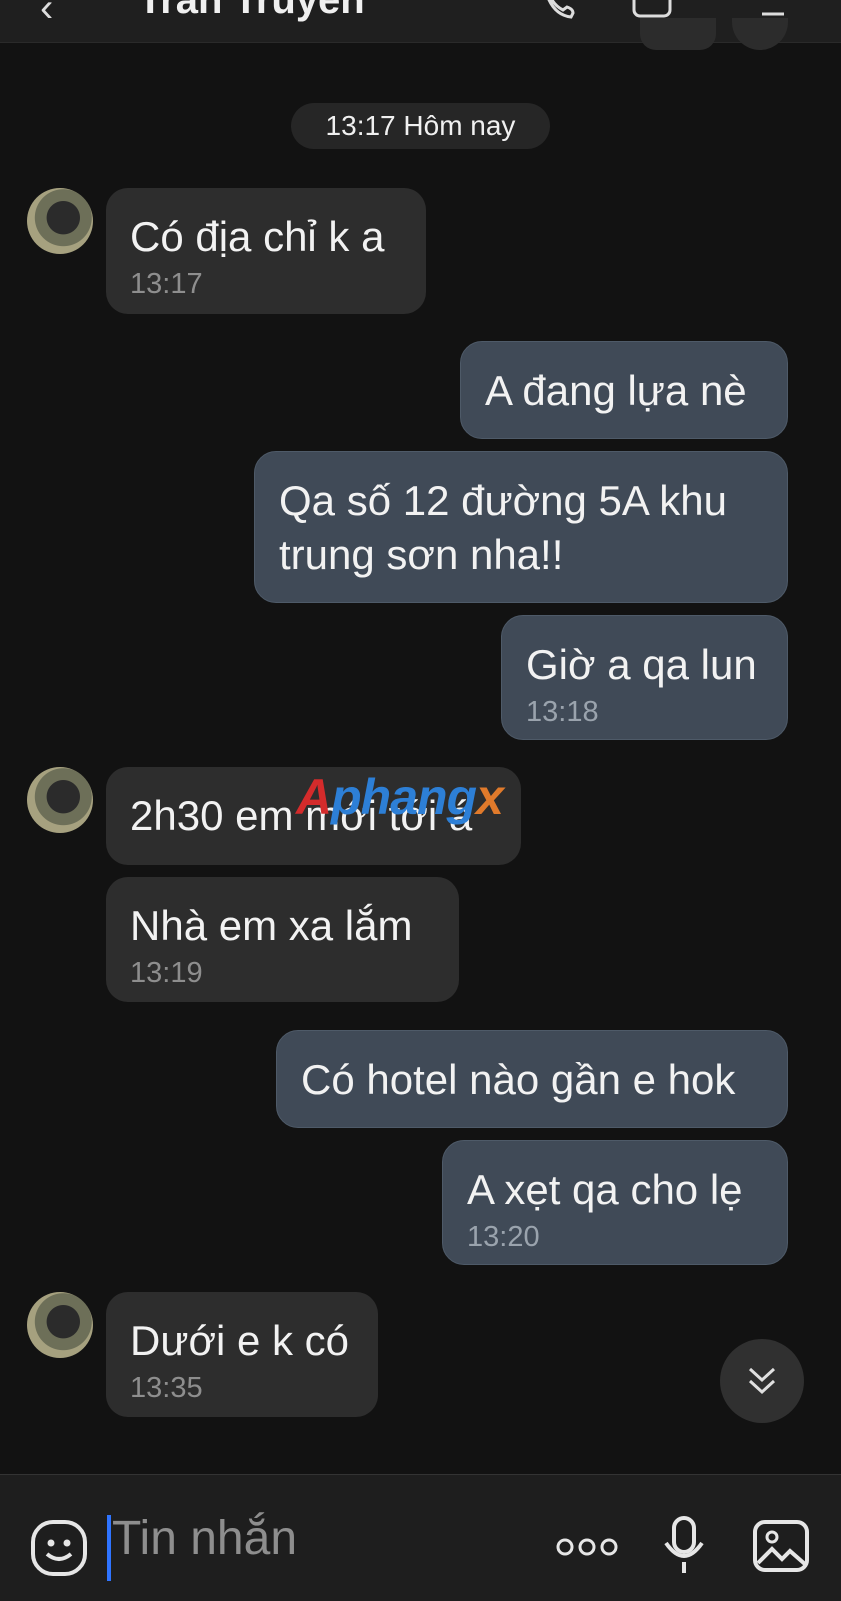  I want to click on previous-message-peek, so click(678, 34).